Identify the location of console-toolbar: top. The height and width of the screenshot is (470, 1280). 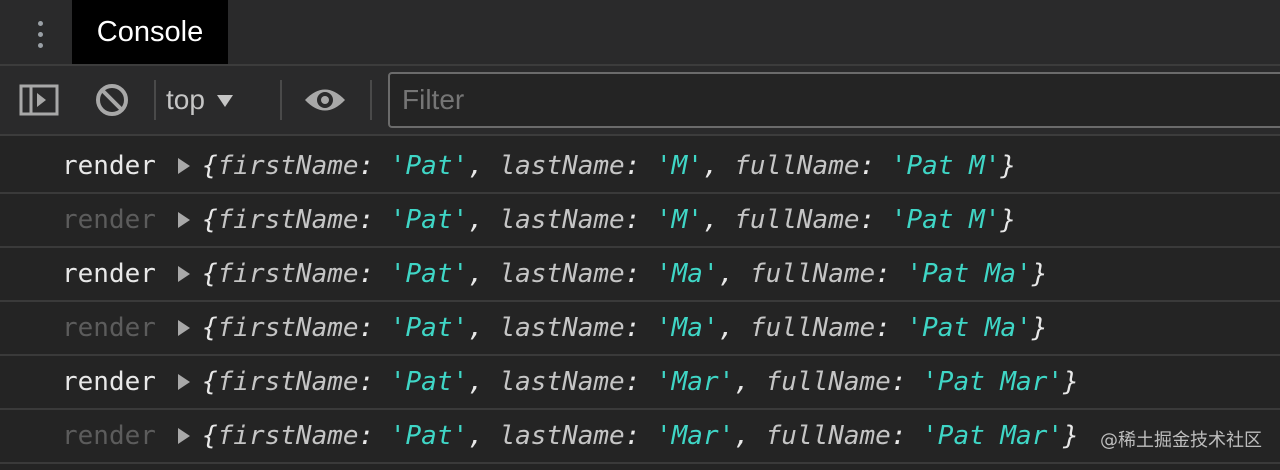
(640, 100).